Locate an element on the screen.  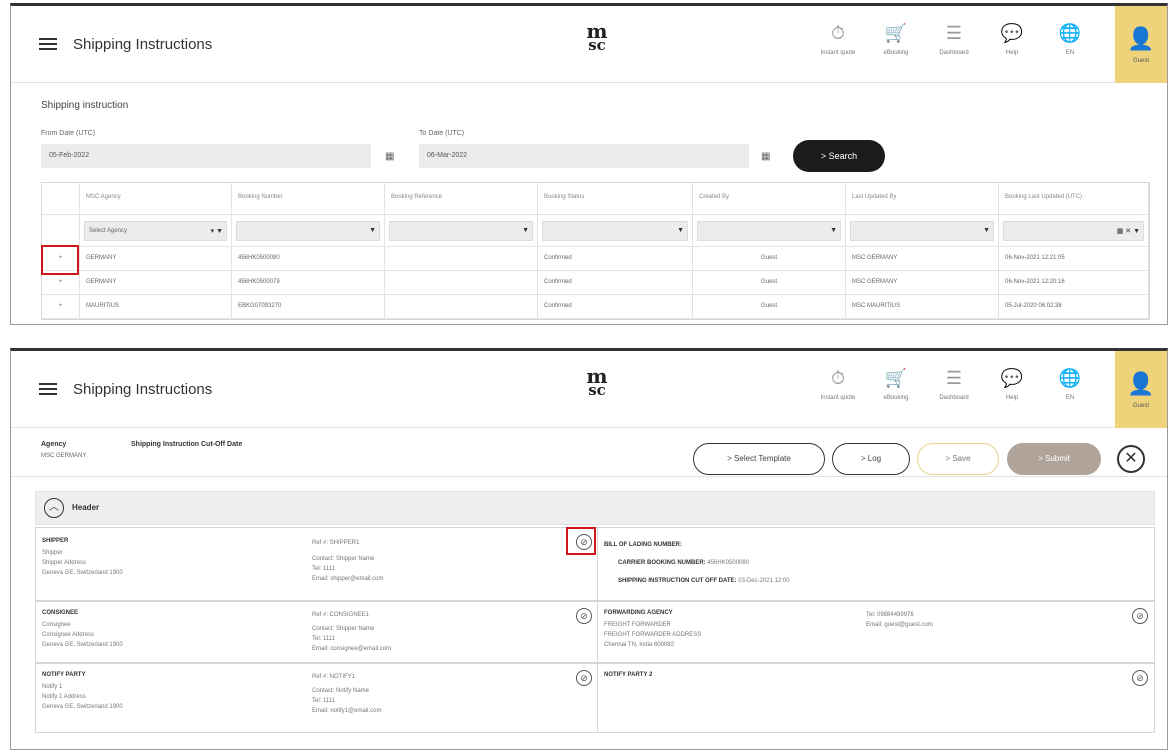
from-date-input: 05-Feb-2022 is located at coordinates (206, 156).